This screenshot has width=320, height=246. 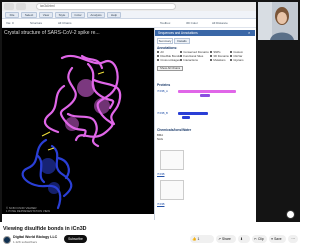 What do you see at coordinates (174, 130) in the screenshot?
I see `chemicals-heading: Chemicals/Ions/Water` at bounding box center [174, 130].